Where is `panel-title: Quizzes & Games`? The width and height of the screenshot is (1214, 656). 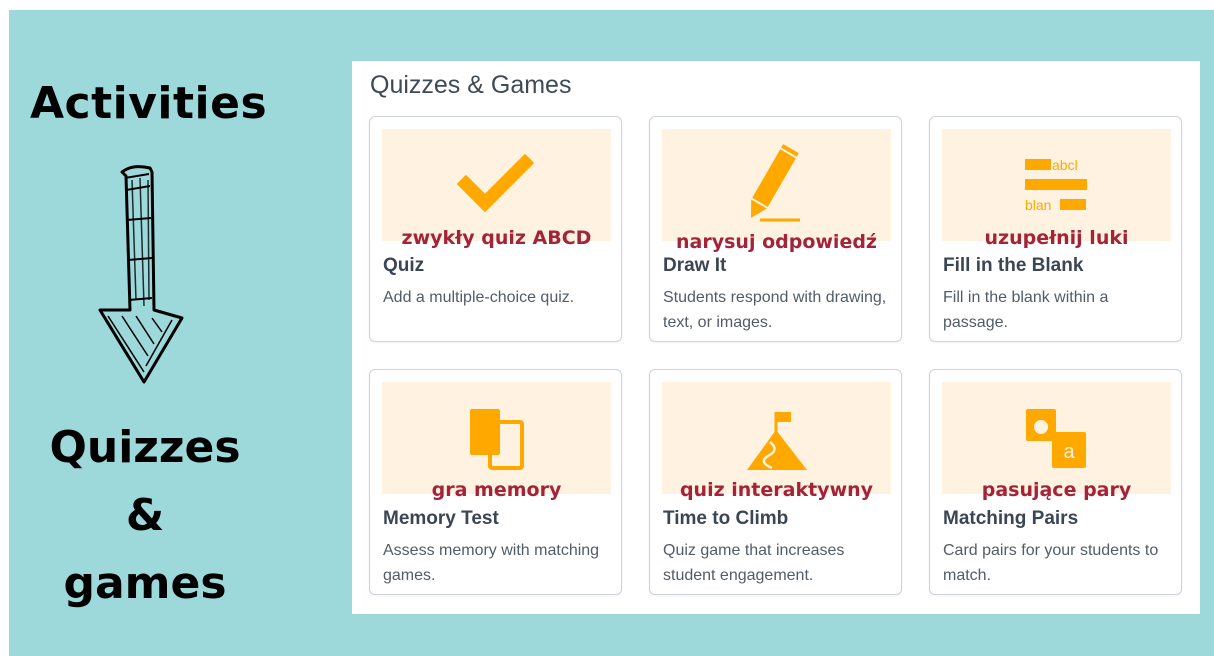
panel-title: Quizzes & Games is located at coordinates (471, 85).